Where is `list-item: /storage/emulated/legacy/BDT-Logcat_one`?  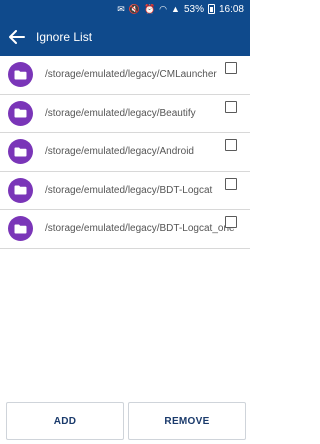
list-item: /storage/emulated/legacy/BDT-Logcat_one is located at coordinates (125, 229).